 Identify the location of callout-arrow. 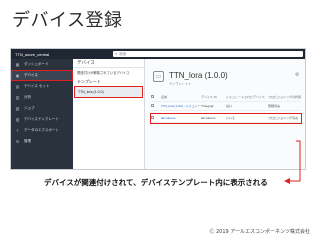
(292, 162).